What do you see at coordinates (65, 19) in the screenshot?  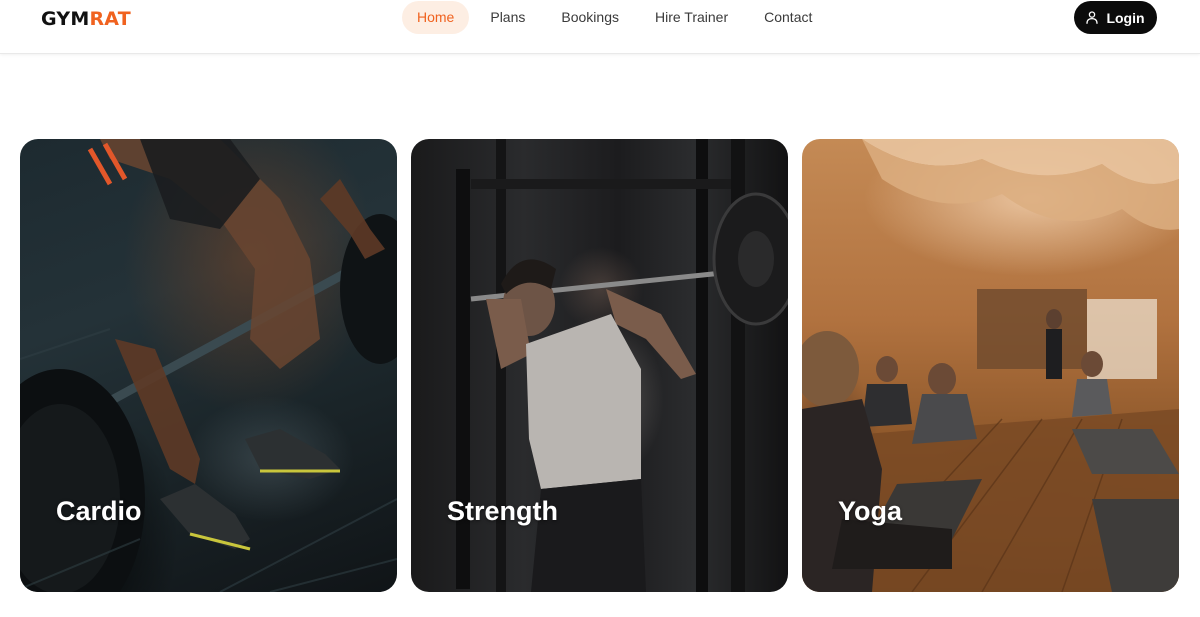 I see `logo-text-gym: GYM` at bounding box center [65, 19].